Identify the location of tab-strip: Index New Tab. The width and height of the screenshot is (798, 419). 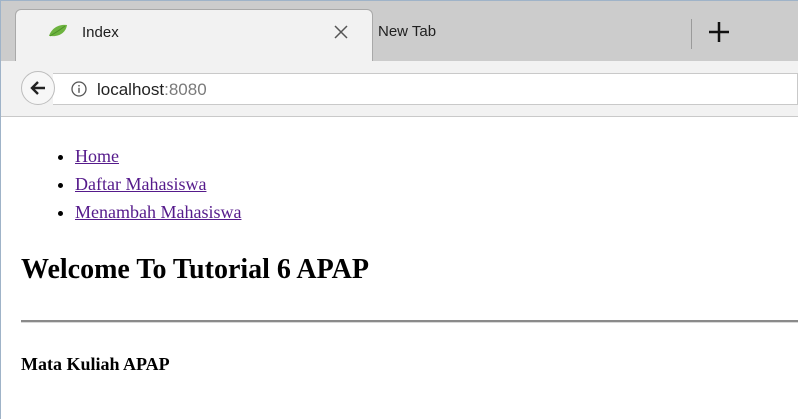
(399, 31).